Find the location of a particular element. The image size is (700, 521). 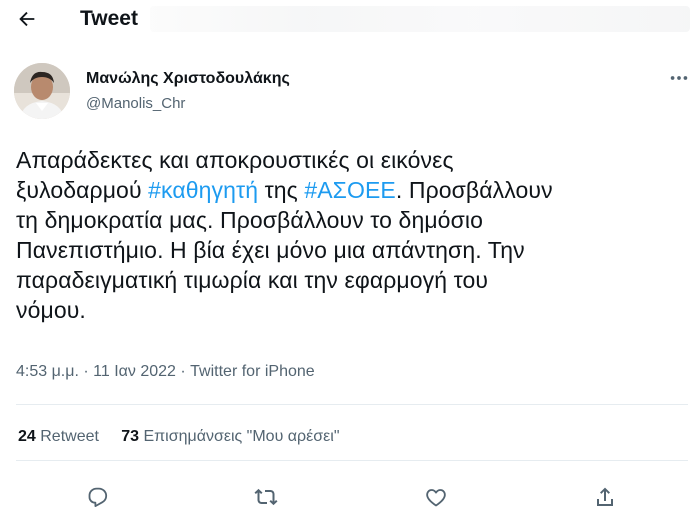

retweet-button is located at coordinates (266, 497).